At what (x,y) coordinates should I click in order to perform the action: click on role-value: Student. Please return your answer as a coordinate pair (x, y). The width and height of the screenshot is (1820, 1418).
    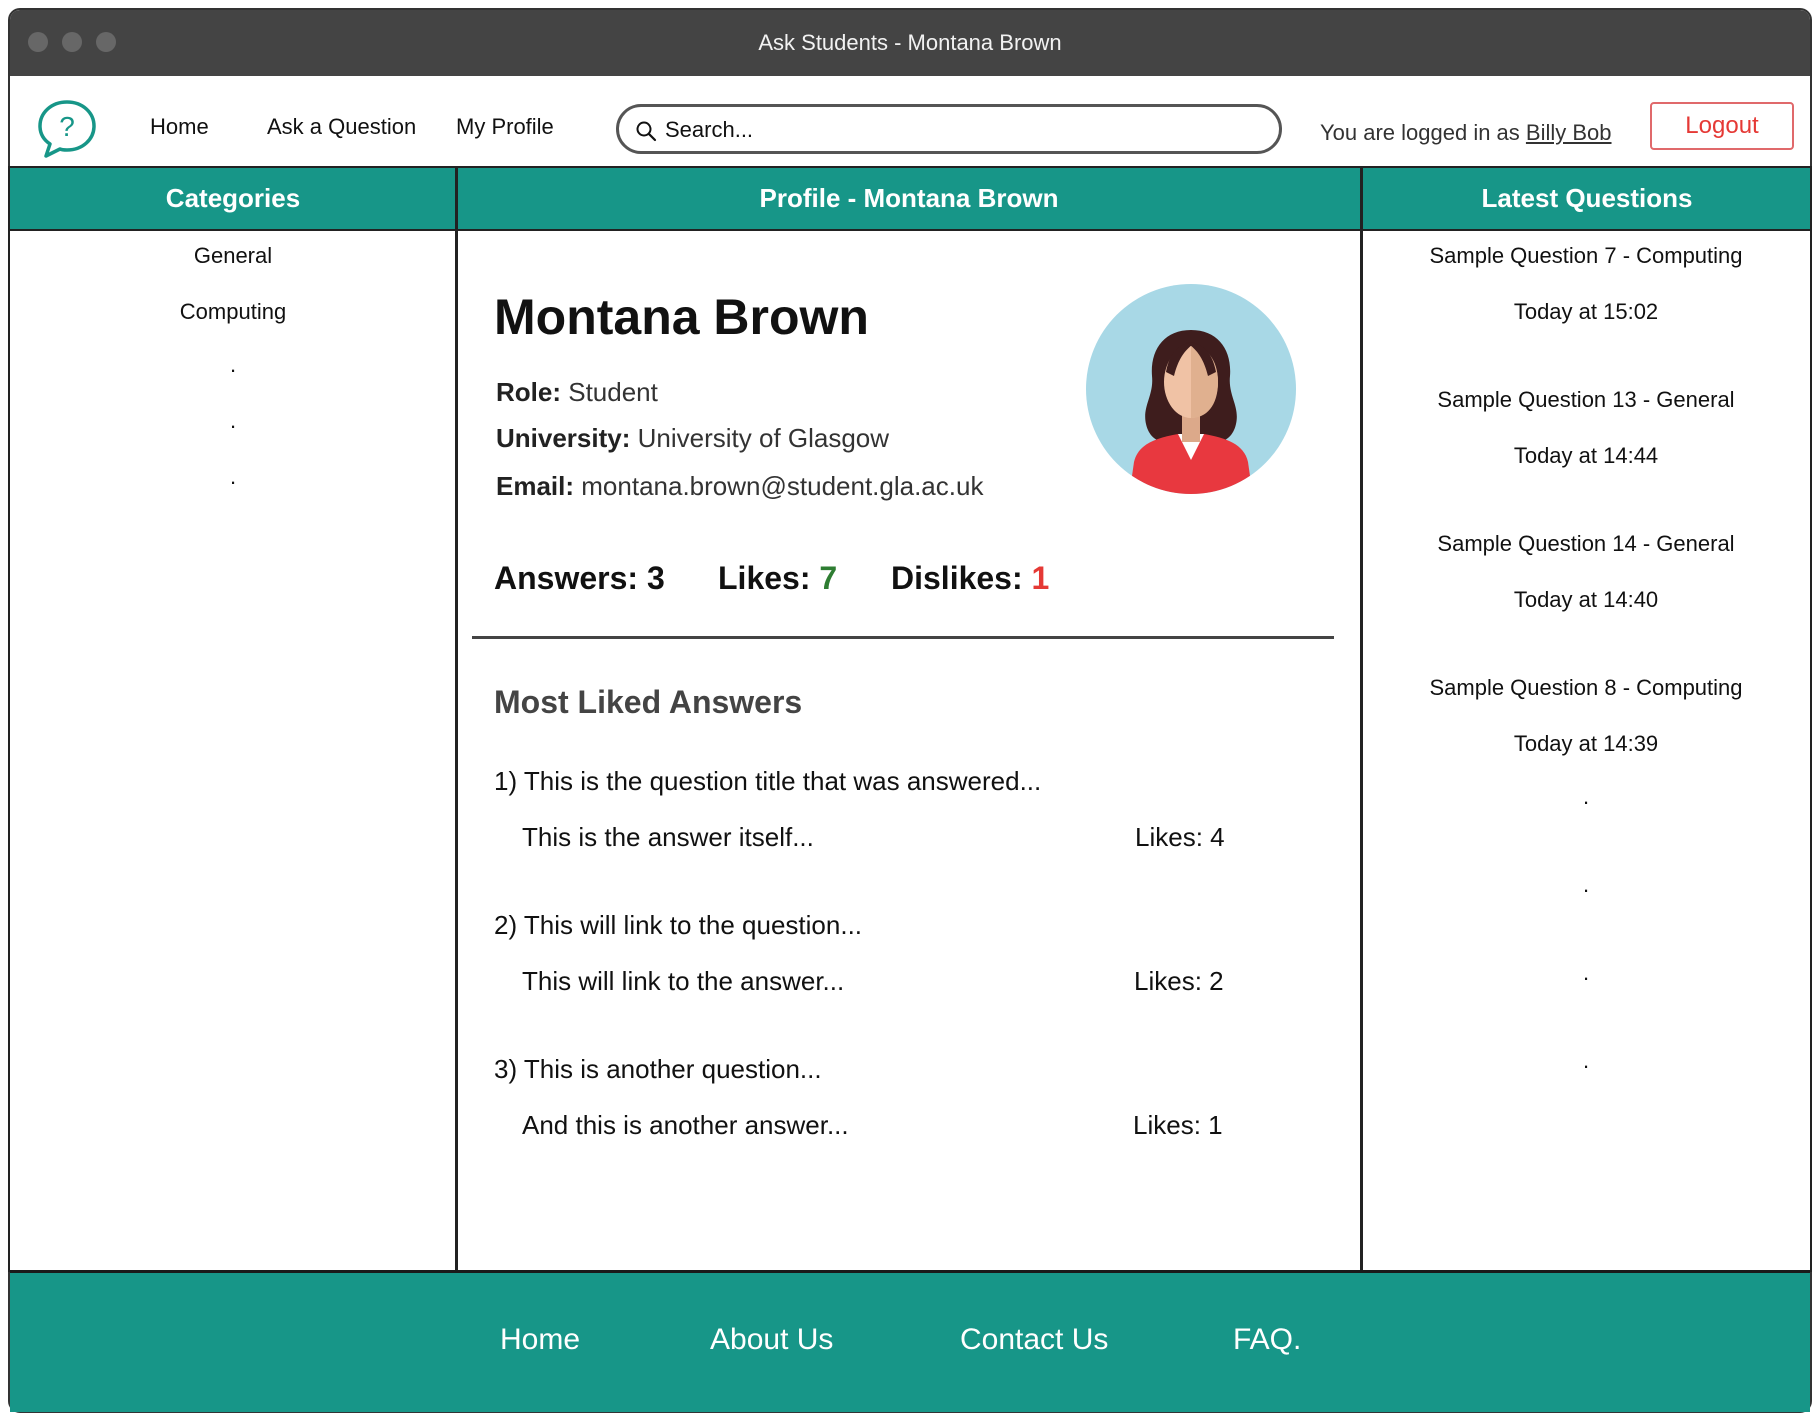
    Looking at the image, I should click on (613, 392).